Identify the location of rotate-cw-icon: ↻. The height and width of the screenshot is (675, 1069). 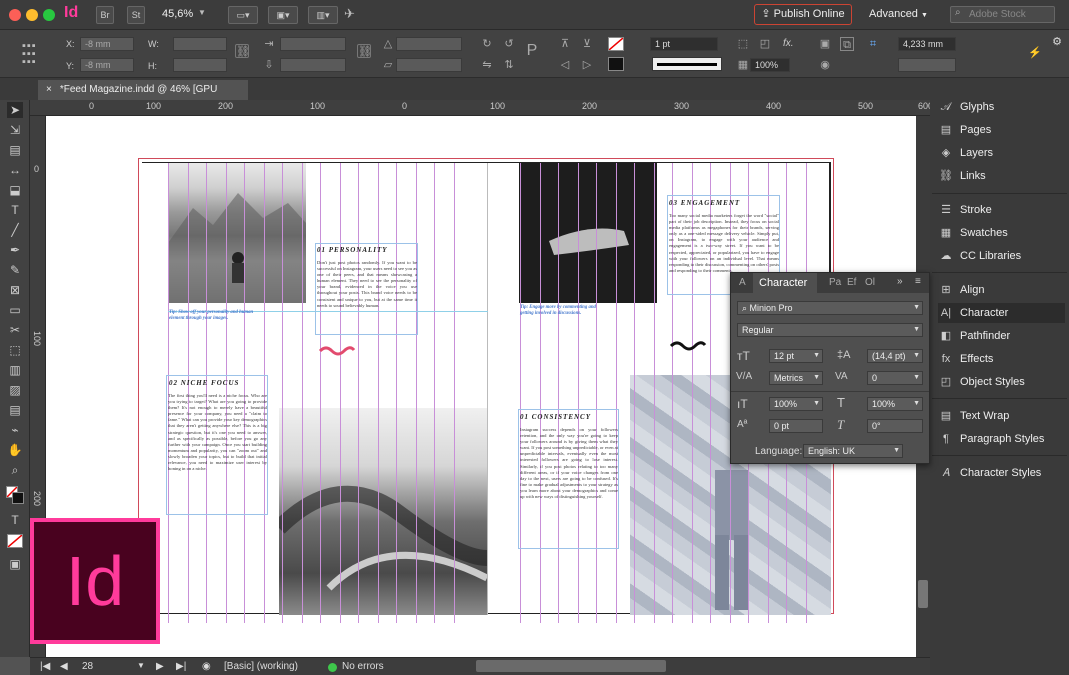
(487, 44).